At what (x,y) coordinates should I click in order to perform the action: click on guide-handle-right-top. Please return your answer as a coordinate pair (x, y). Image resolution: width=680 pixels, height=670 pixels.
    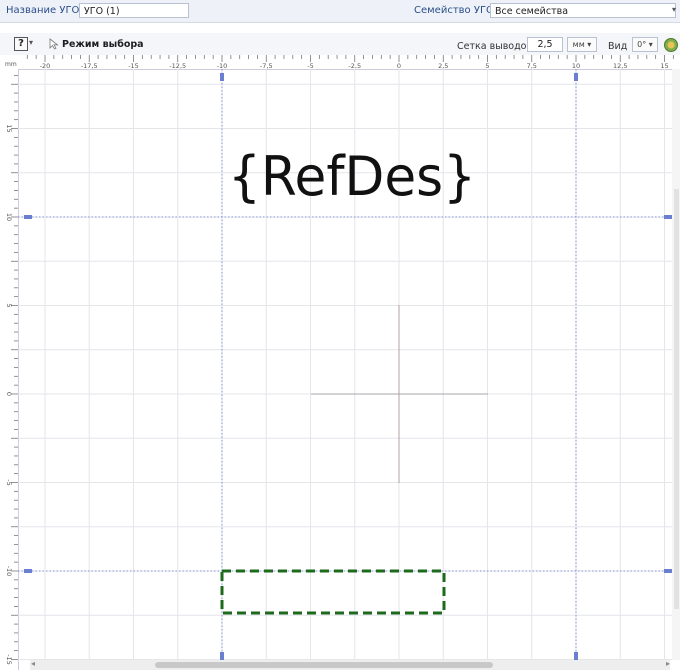
    Looking at the image, I should click on (668, 217).